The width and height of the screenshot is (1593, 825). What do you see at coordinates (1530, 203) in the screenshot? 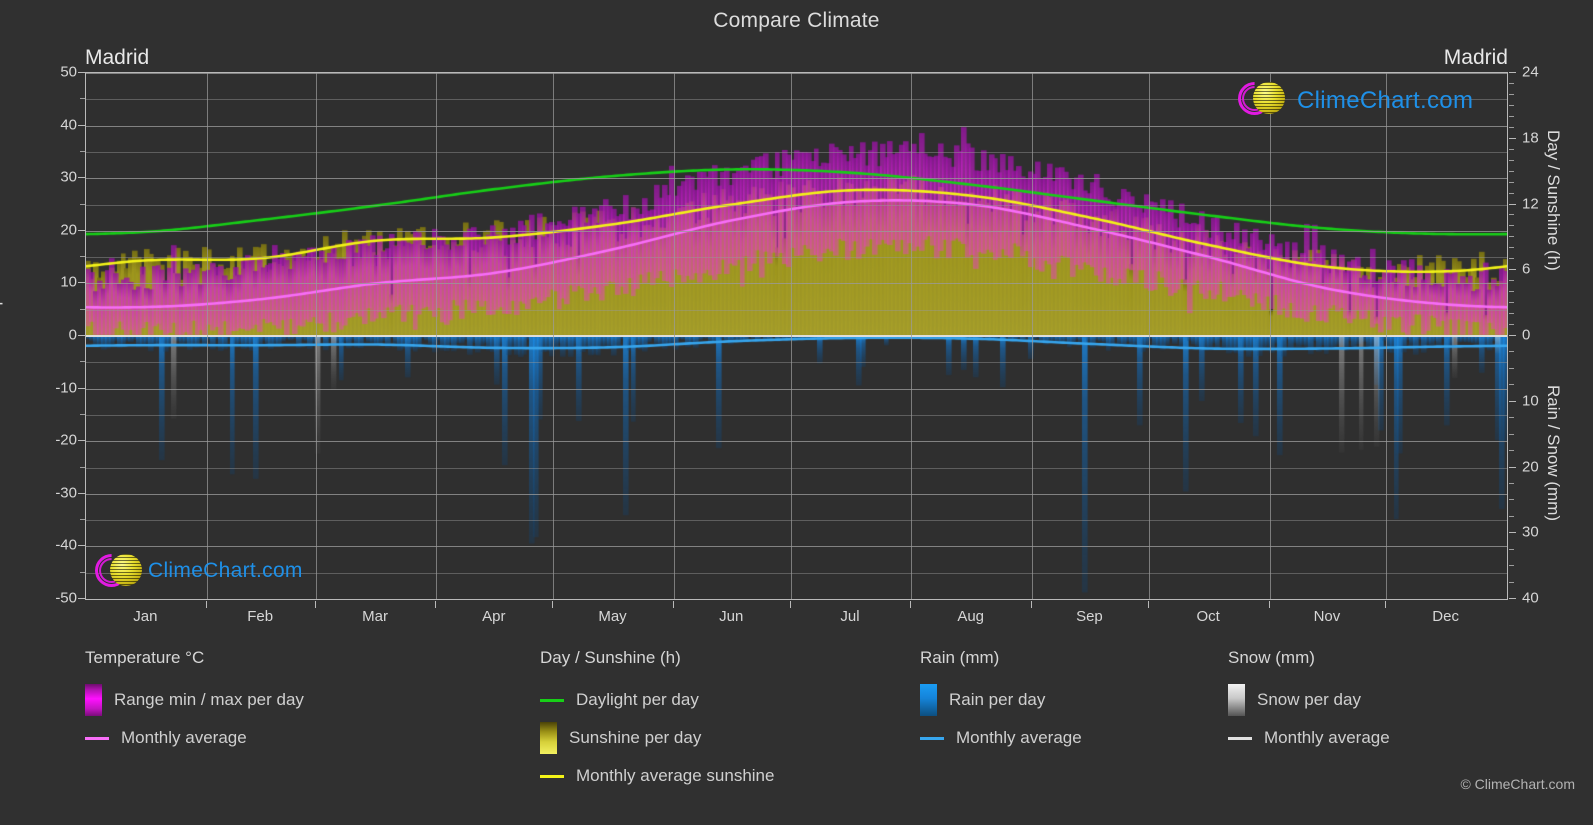
I see `y-axis-tick-right-top: 12` at bounding box center [1530, 203].